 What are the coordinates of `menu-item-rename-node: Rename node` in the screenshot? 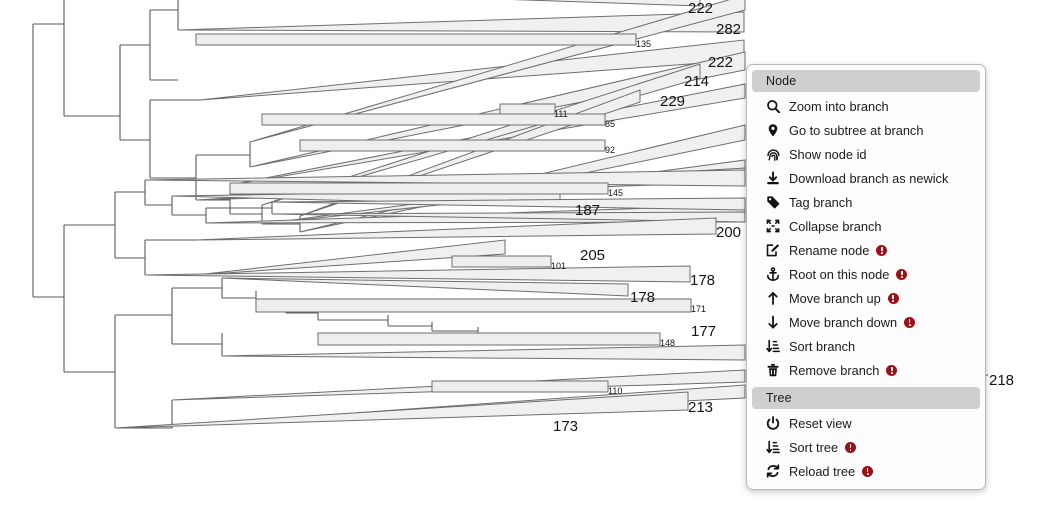 It's located at (866, 250).